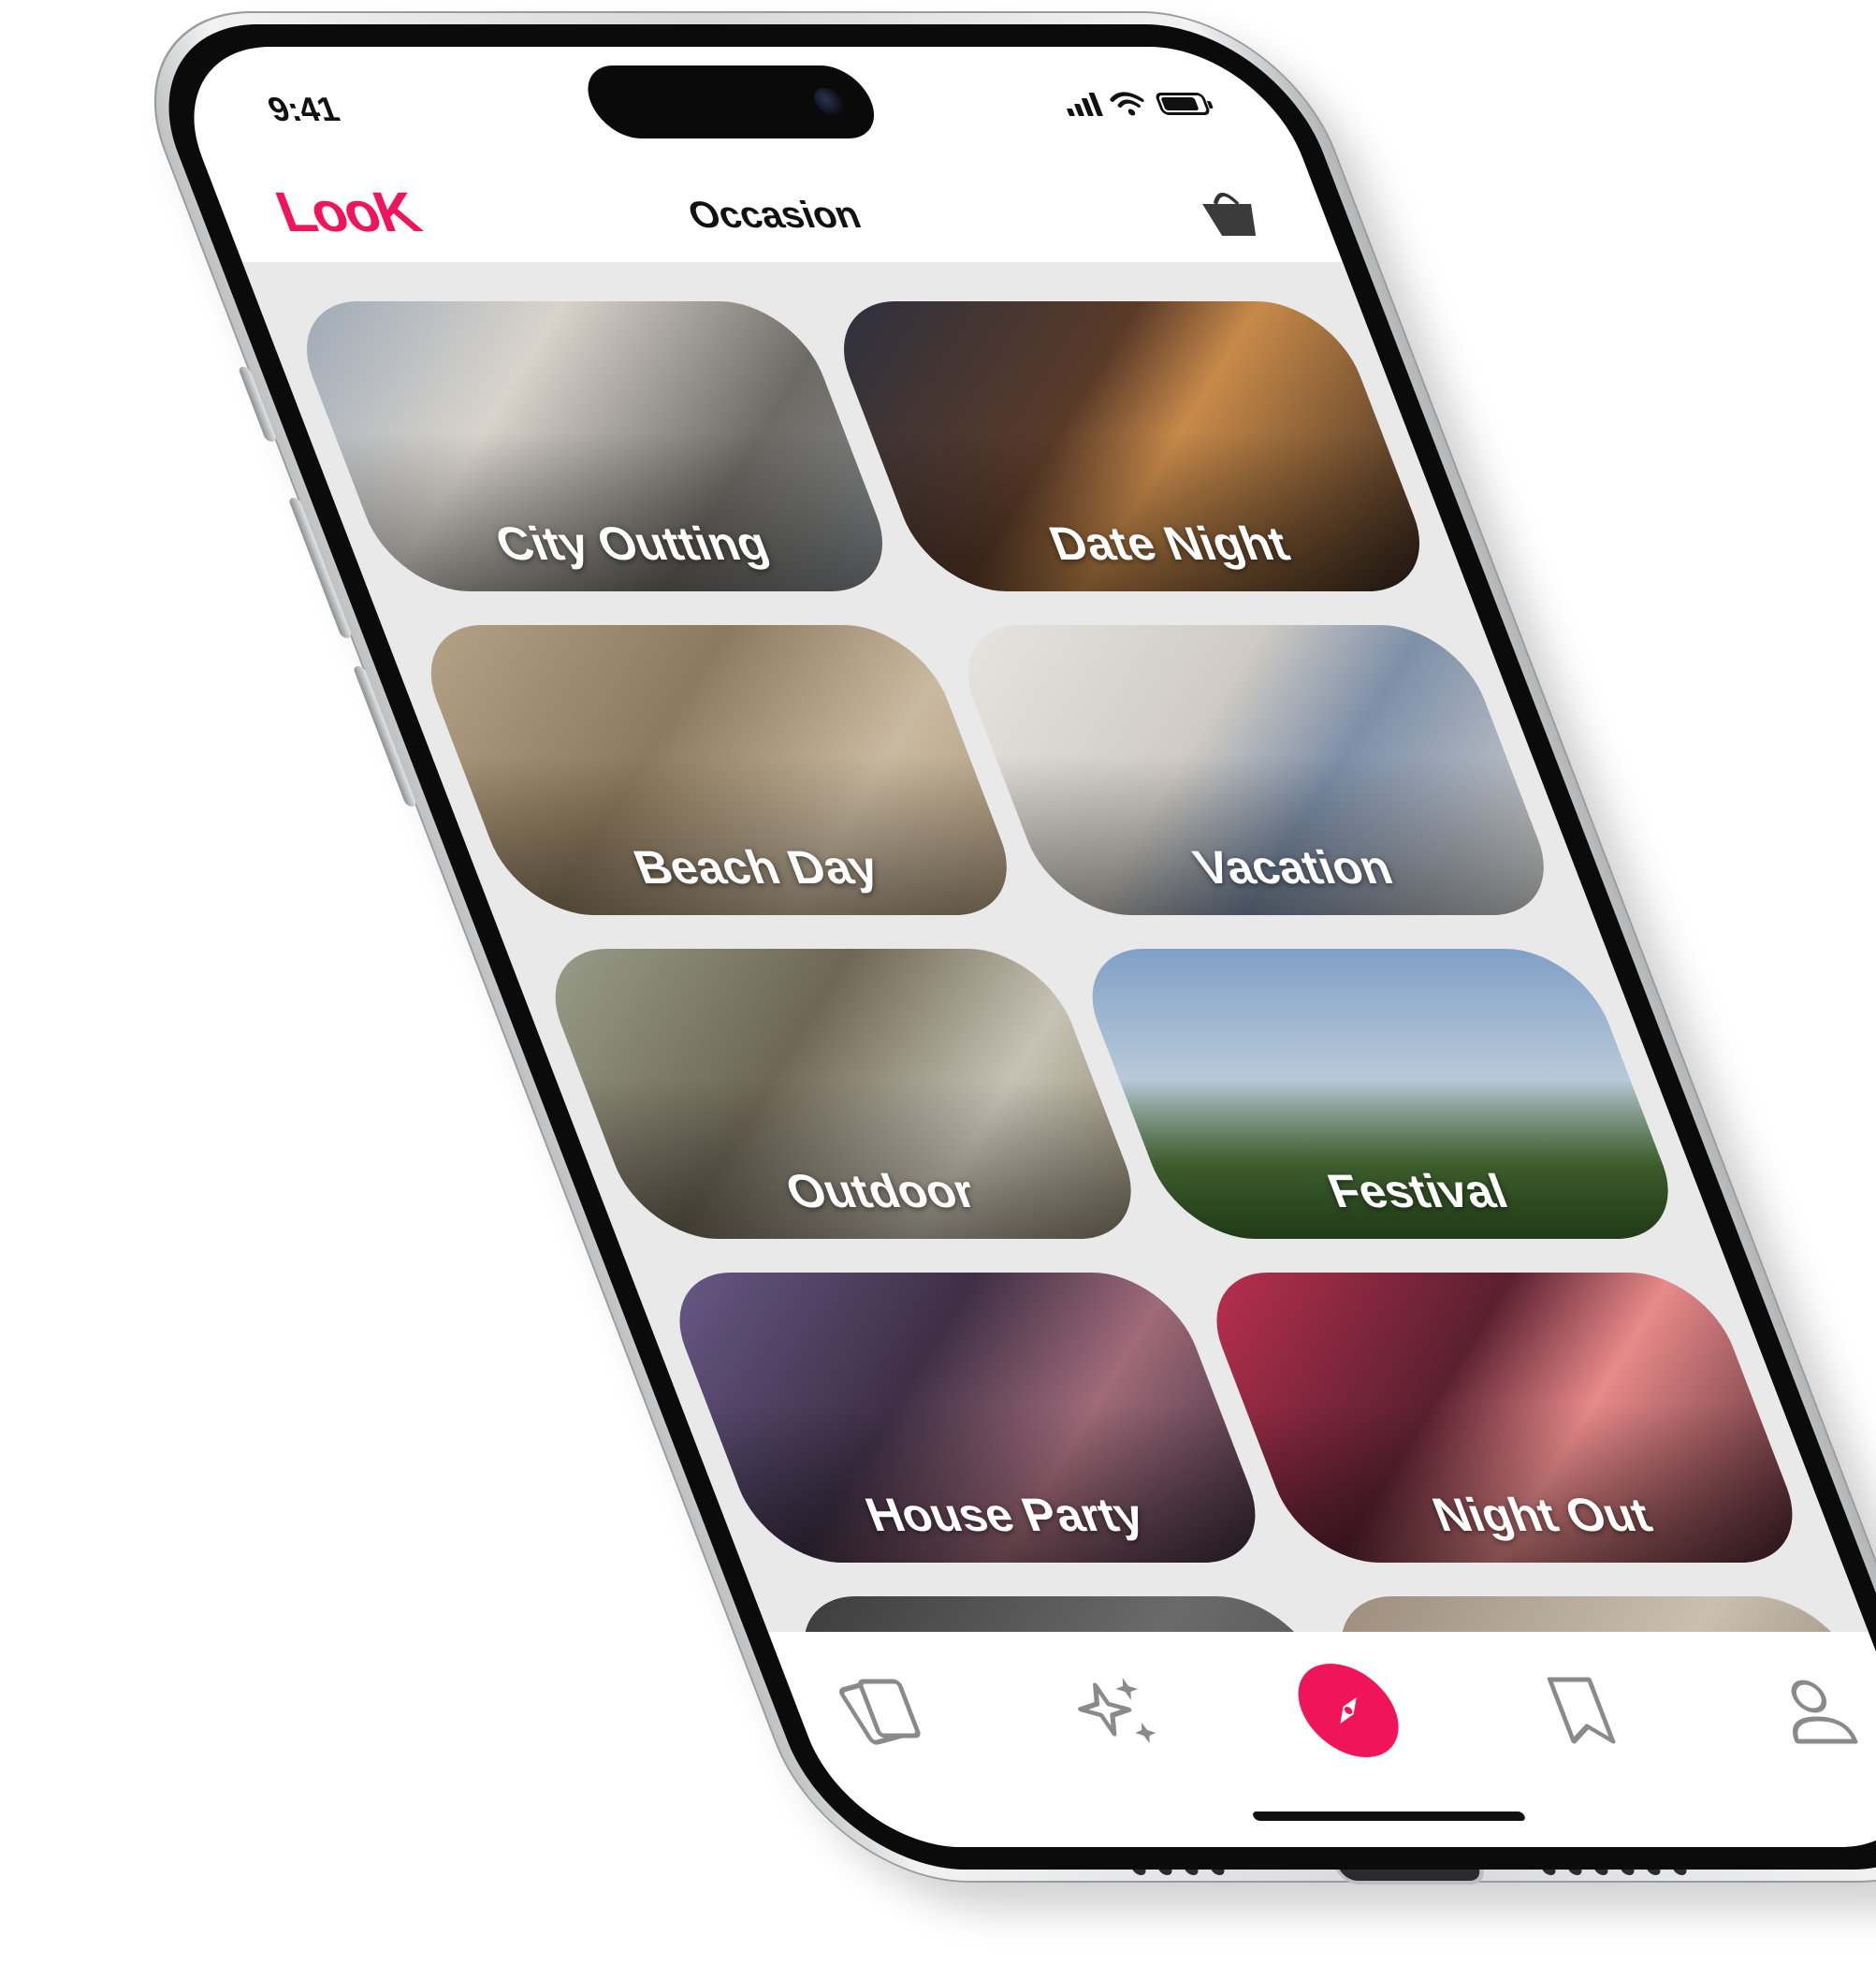  I want to click on occasion-label: Outdoor, so click(880, 1191).